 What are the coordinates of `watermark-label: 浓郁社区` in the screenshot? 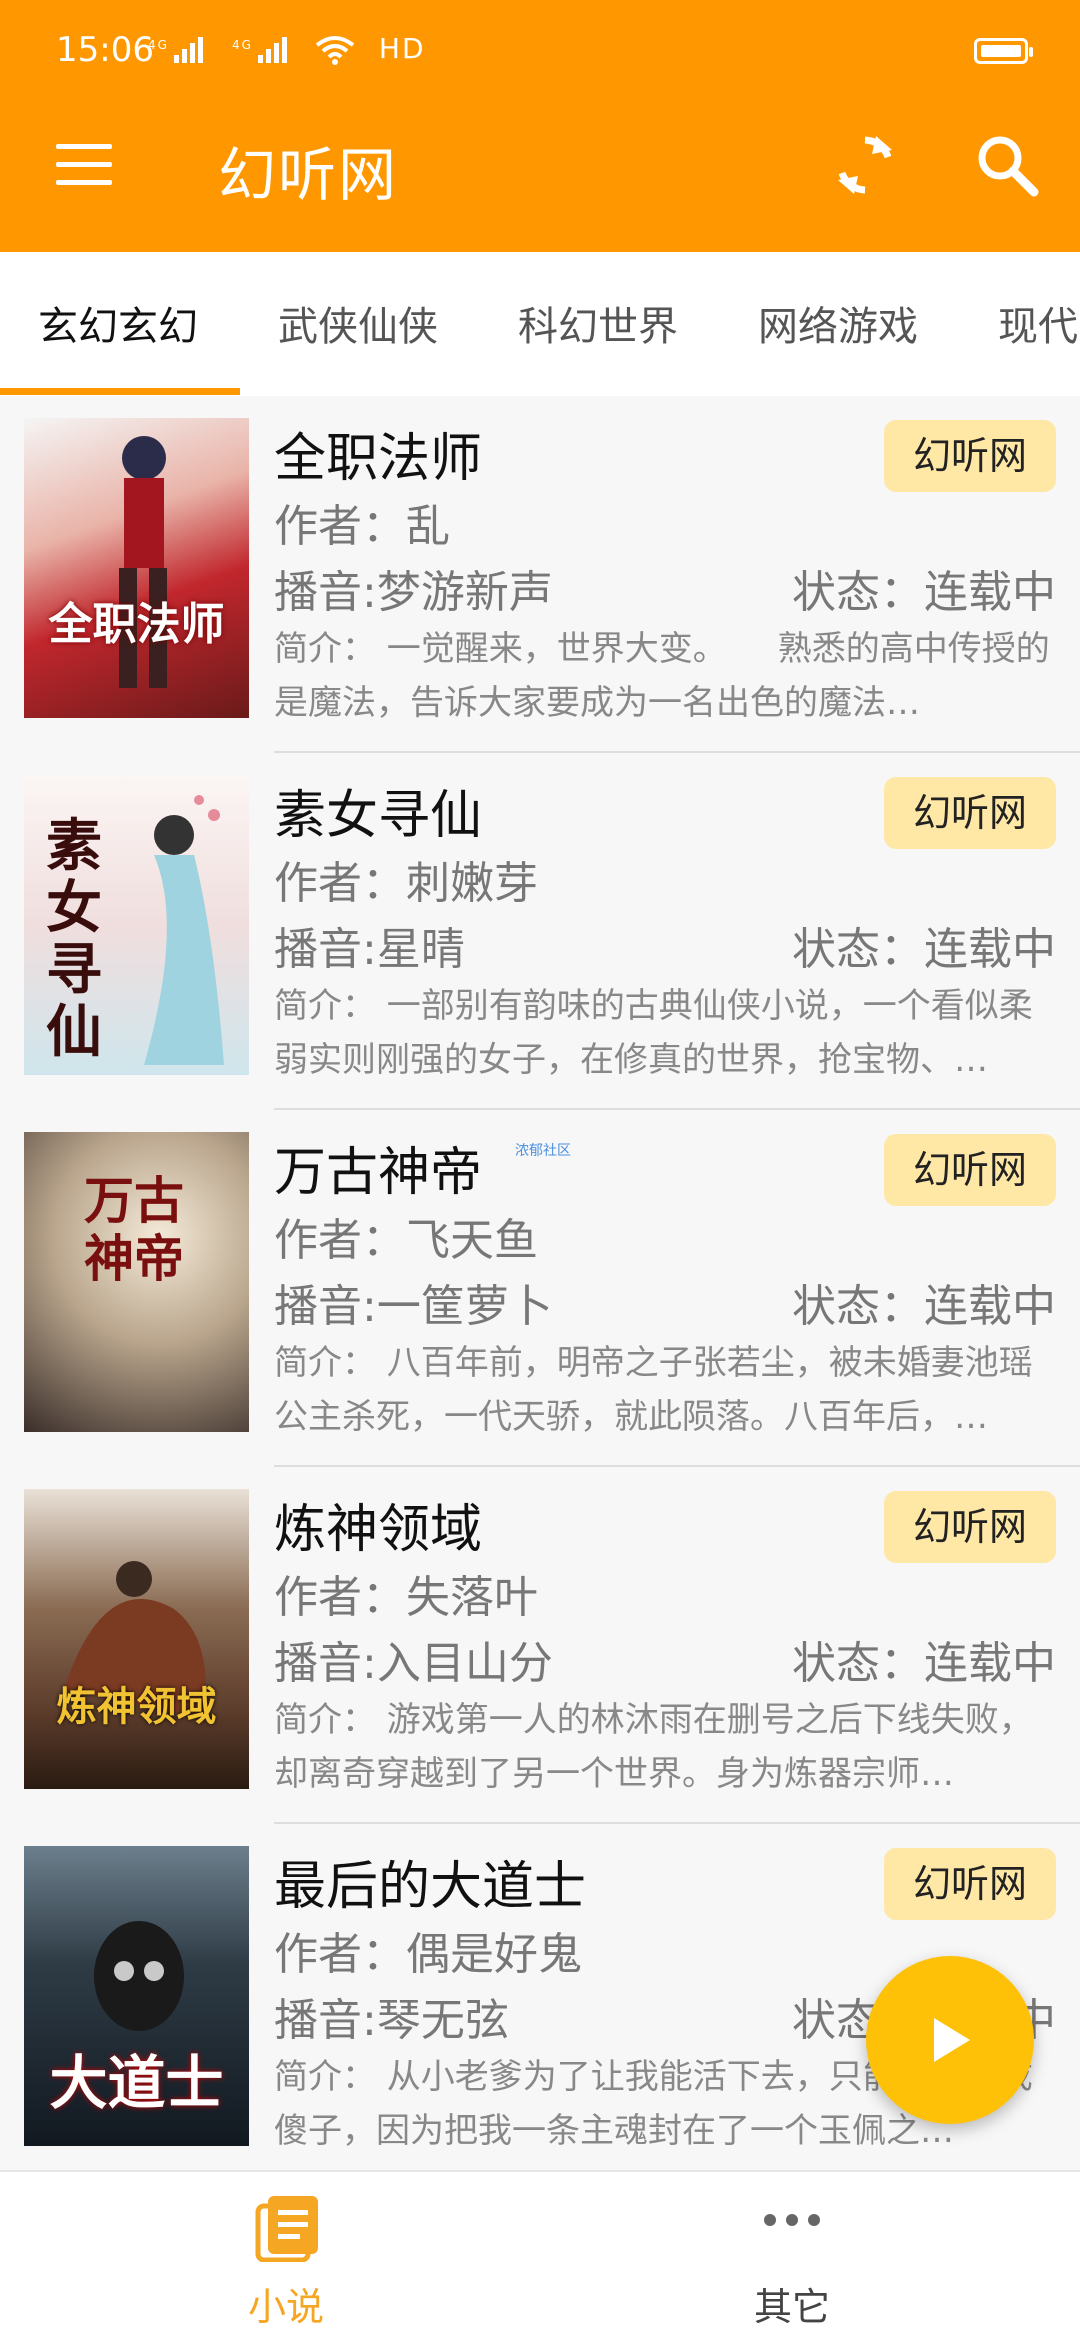 It's located at (543, 1151).